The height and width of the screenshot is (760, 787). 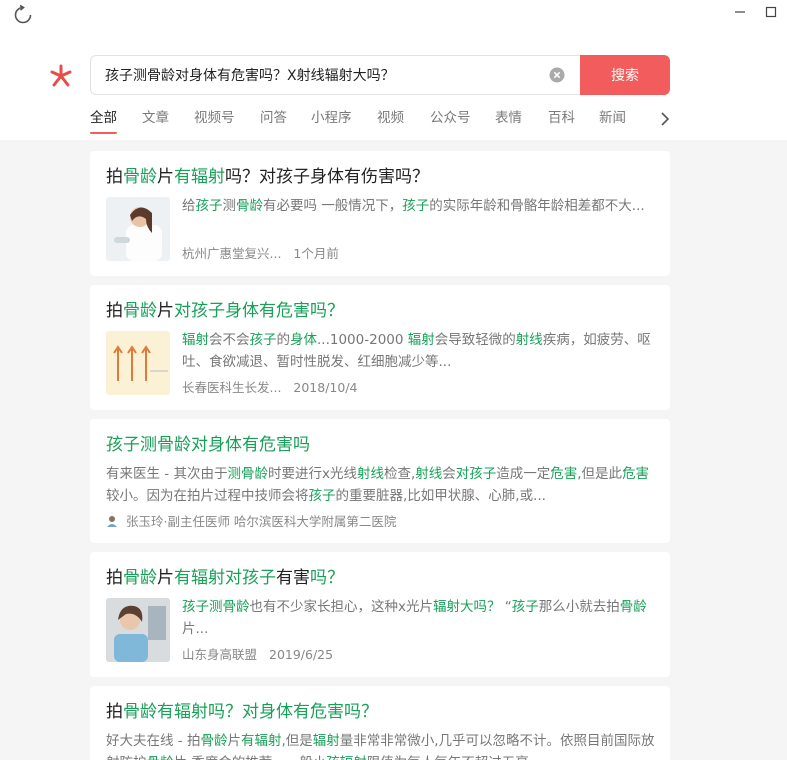 I want to click on highlighted-keyword: 有辐射, so click(x=261, y=741).